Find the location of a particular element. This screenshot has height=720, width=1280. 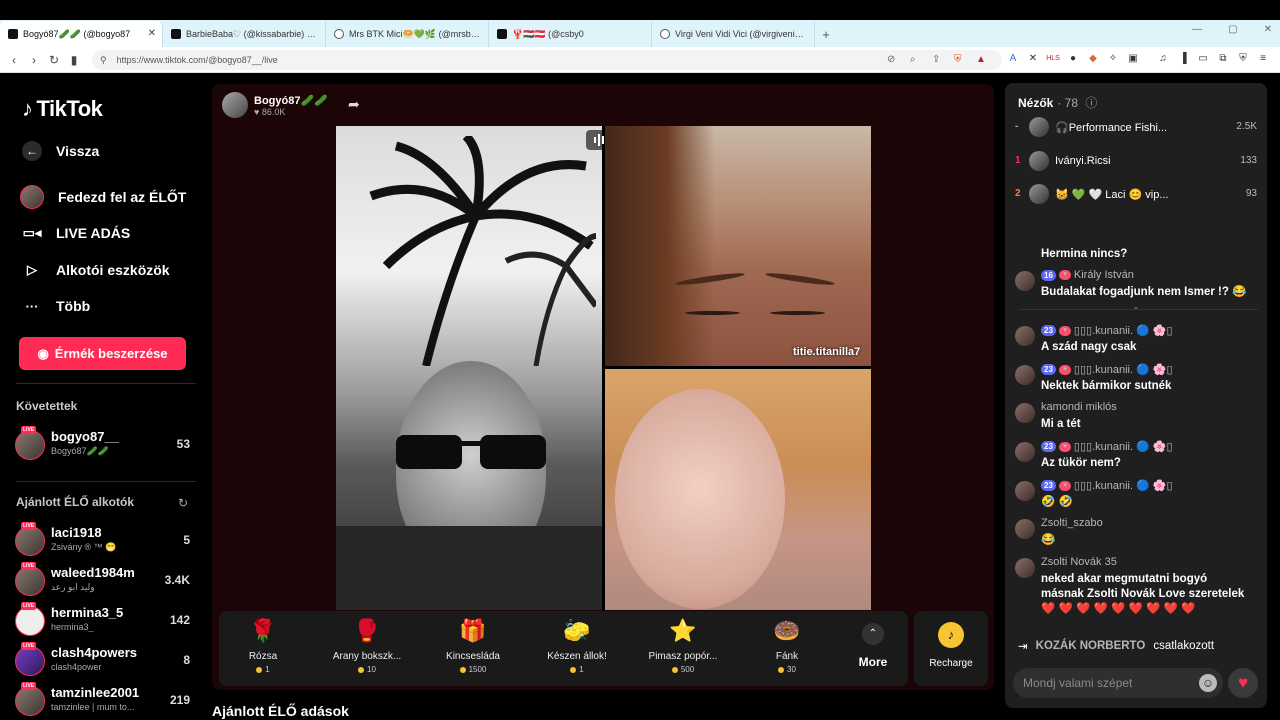

info-icon: ⓘ is located at coordinates (1091, 103).